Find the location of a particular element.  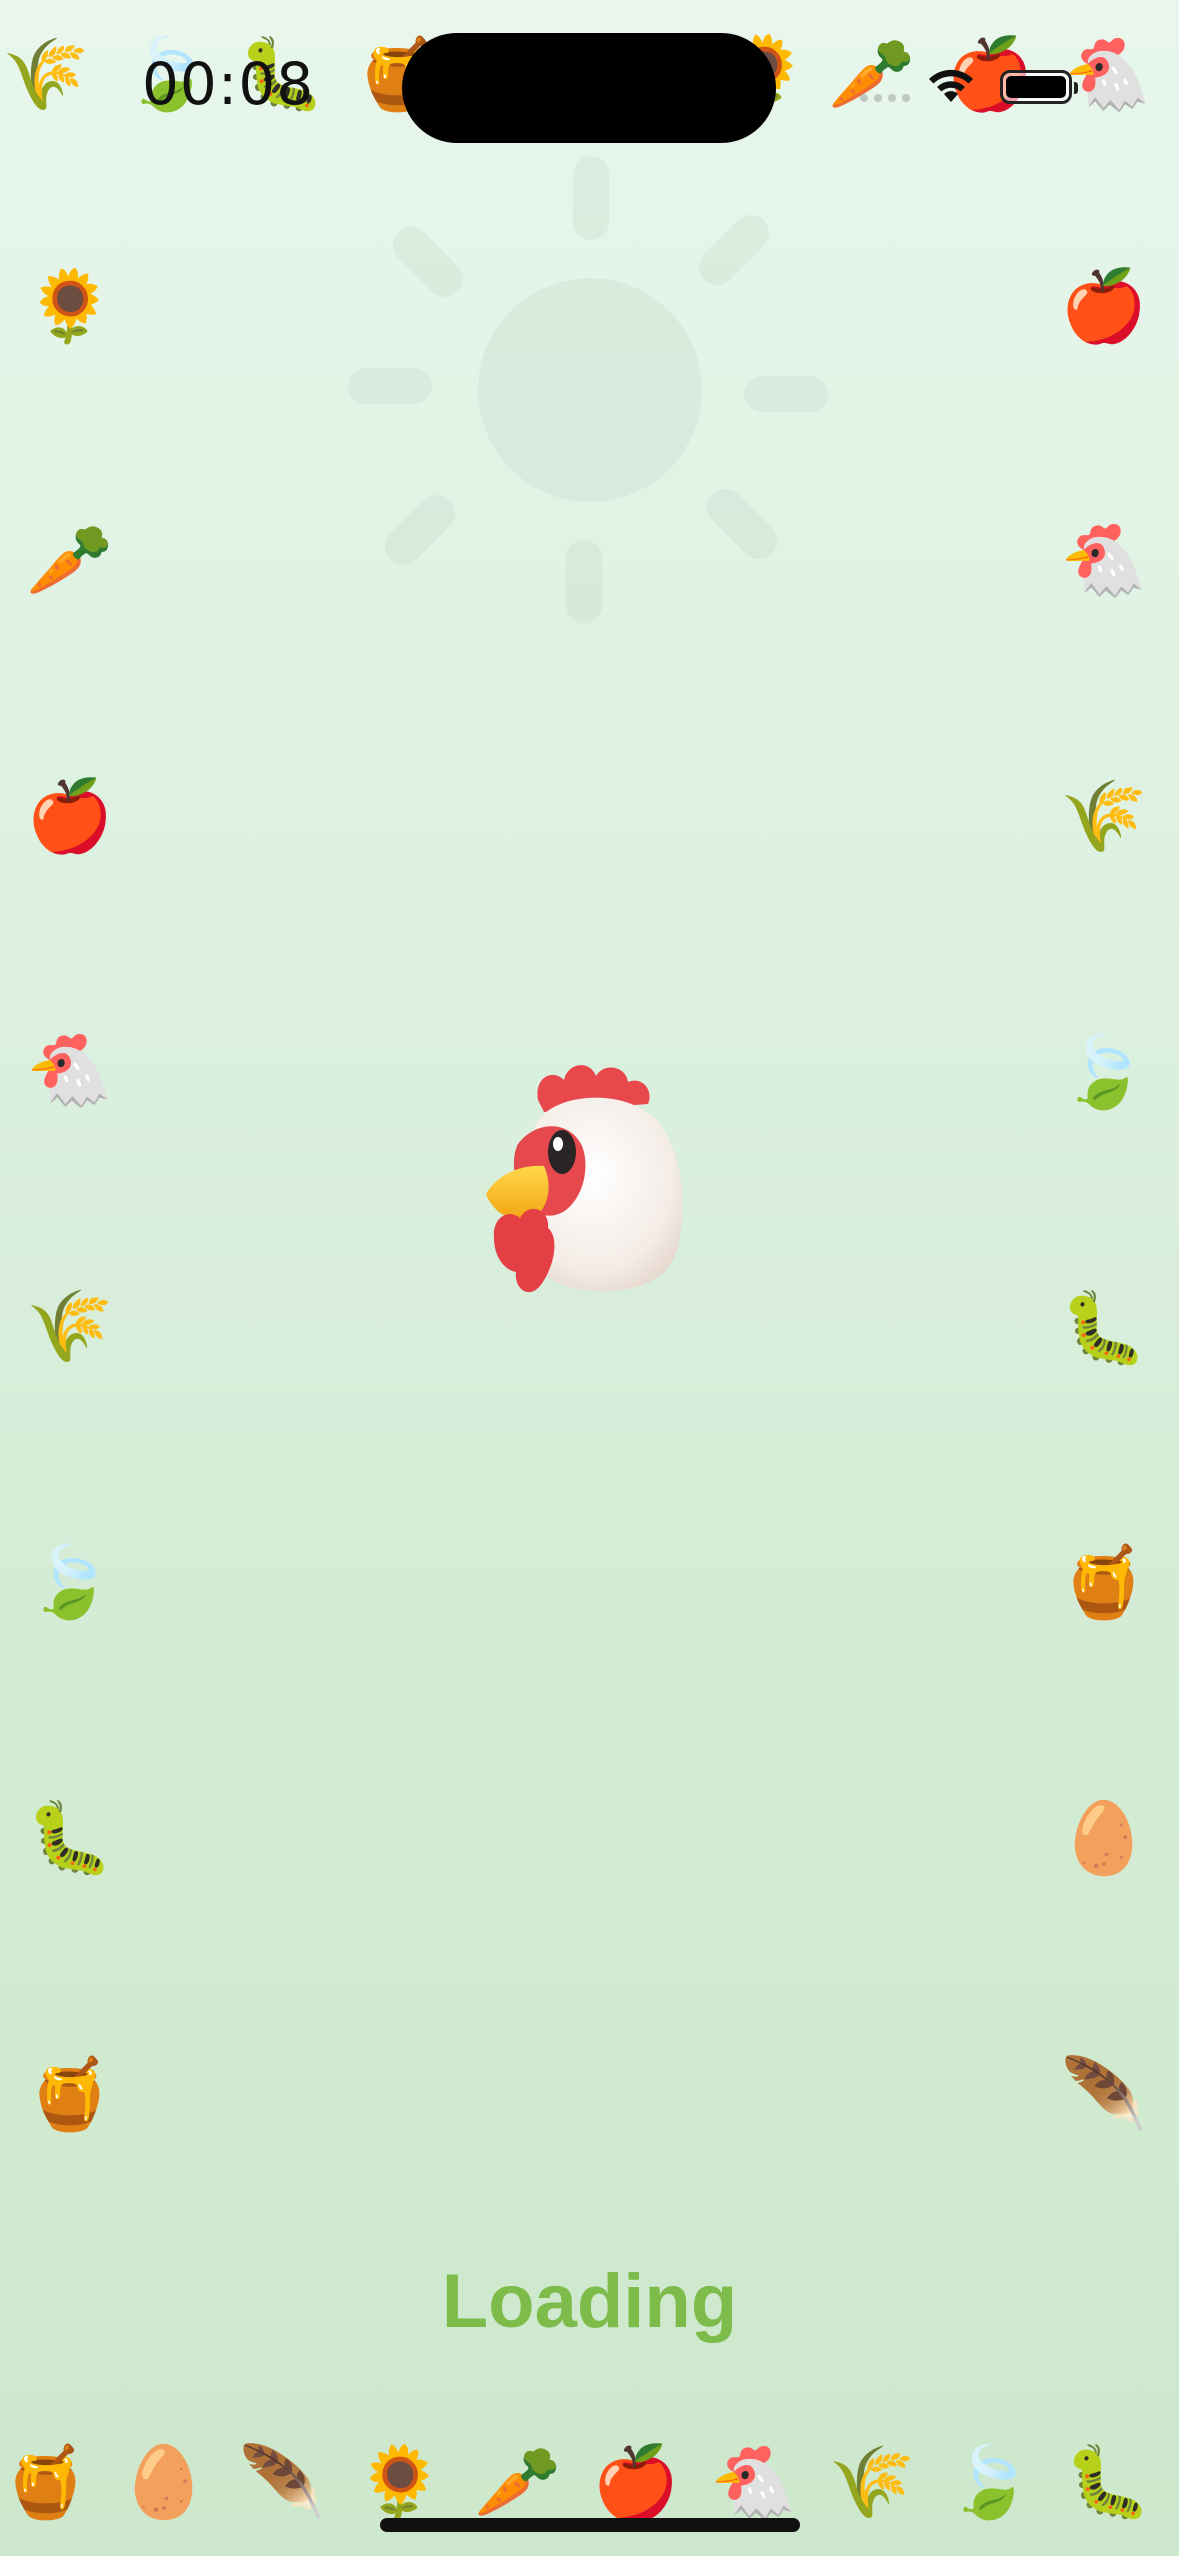

loading-label: Loading is located at coordinates (589, 2301).